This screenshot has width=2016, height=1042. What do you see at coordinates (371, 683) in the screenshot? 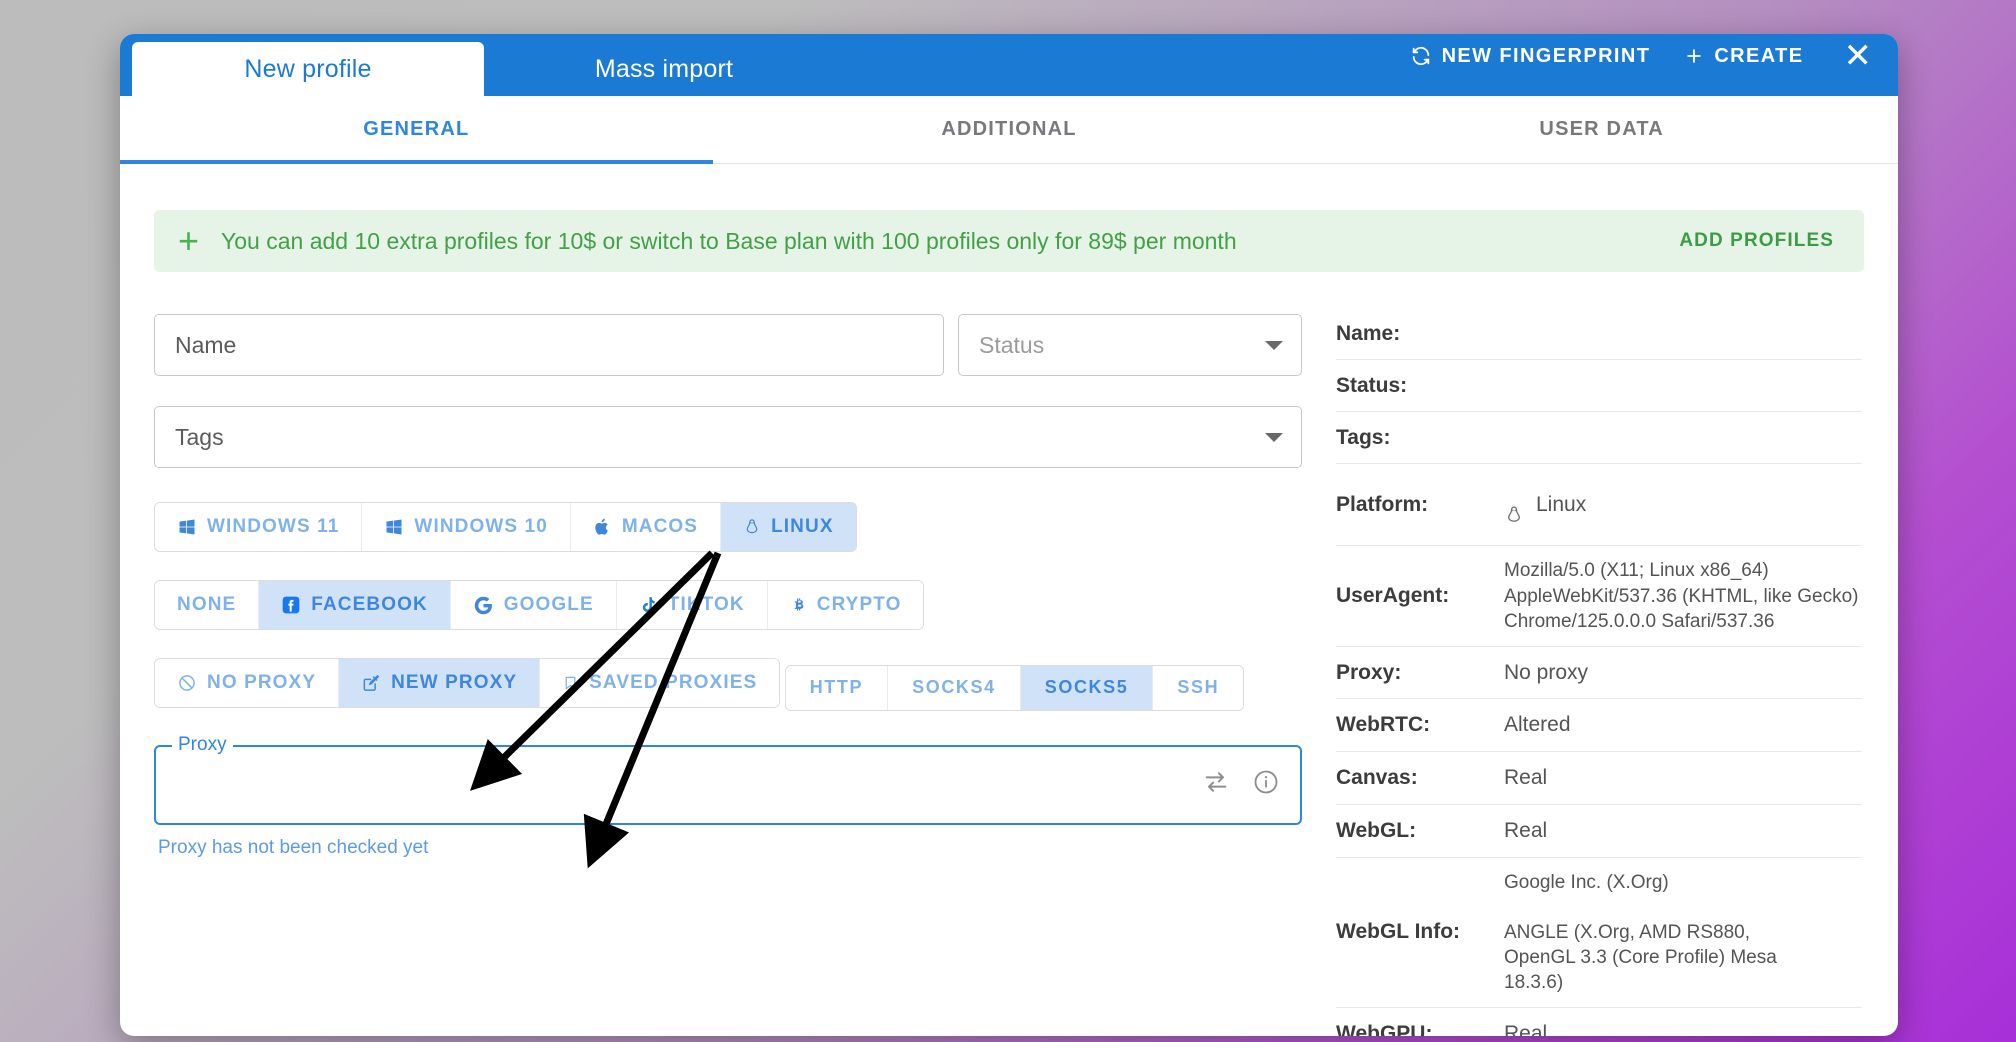
I see `edit-square-icon` at bounding box center [371, 683].